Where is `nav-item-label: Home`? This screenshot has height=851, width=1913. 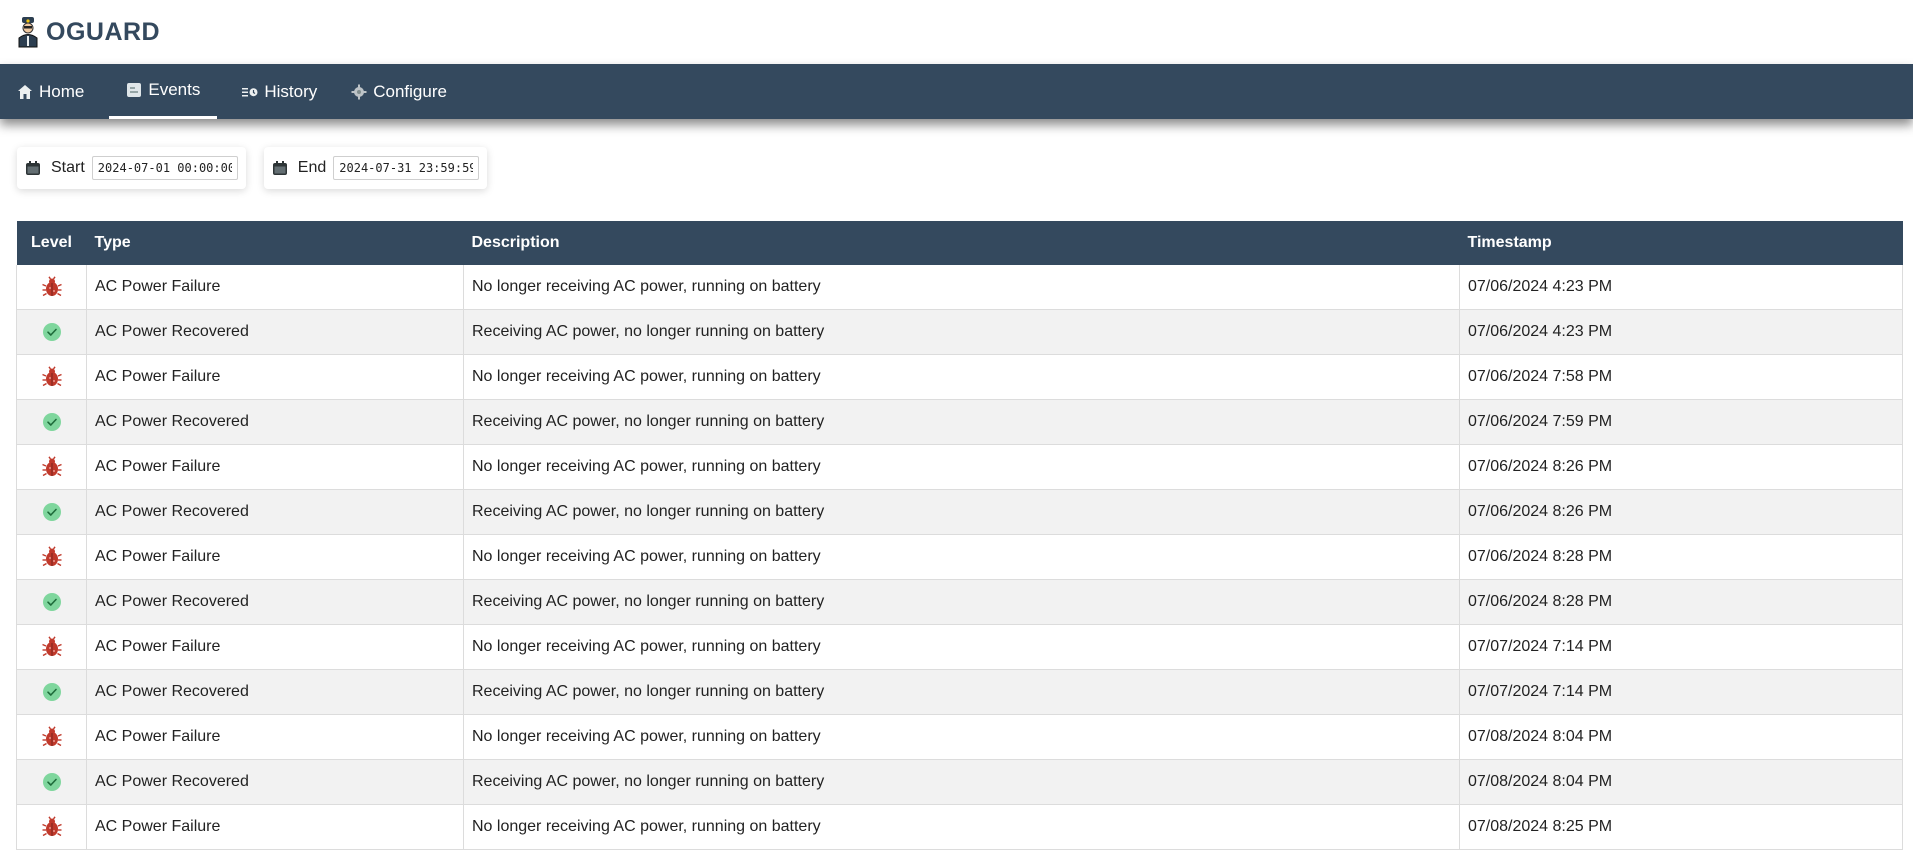 nav-item-label: Home is located at coordinates (62, 91).